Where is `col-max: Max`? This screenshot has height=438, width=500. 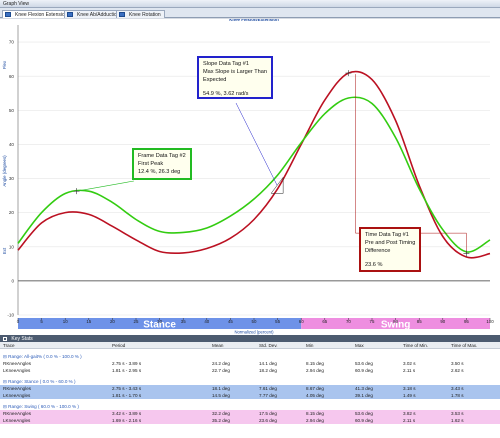 col-max: Max is located at coordinates (359, 345).